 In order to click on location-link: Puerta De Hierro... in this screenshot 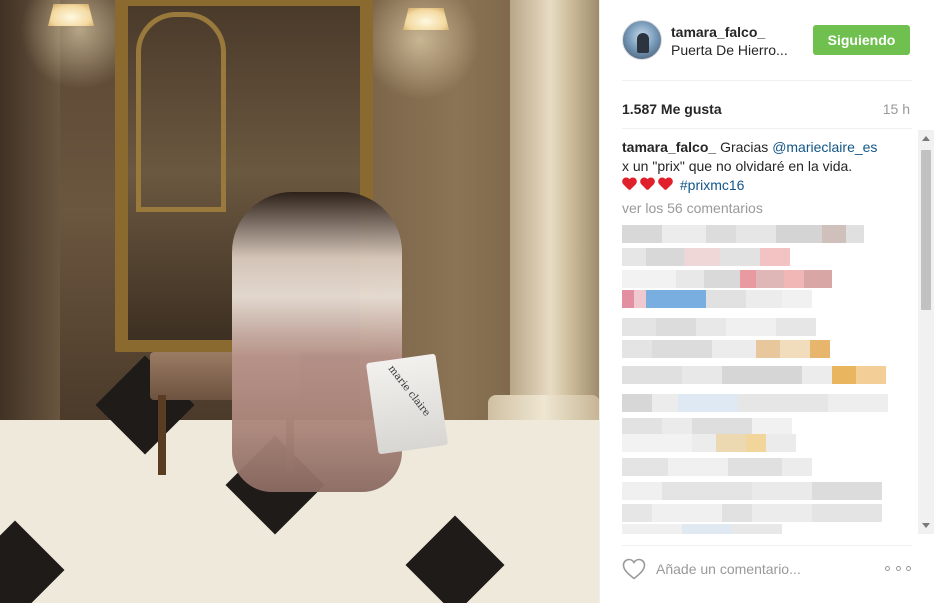, I will do `click(729, 50)`.